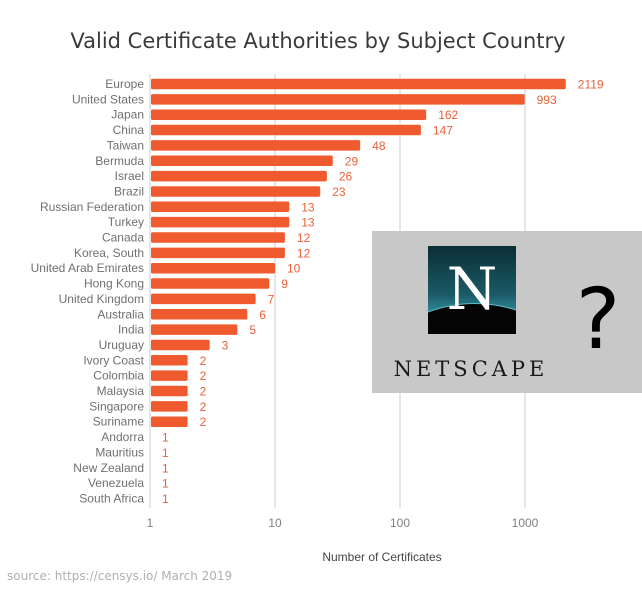 The image size is (642, 594). Describe the element at coordinates (119, 422) in the screenshot. I see `category-label: Suriname` at that location.